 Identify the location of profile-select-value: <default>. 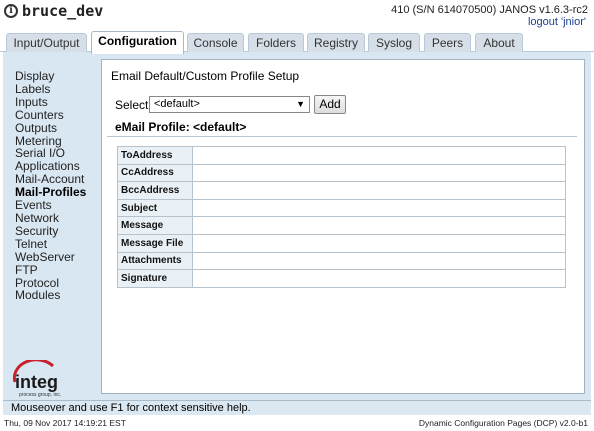
(177, 104).